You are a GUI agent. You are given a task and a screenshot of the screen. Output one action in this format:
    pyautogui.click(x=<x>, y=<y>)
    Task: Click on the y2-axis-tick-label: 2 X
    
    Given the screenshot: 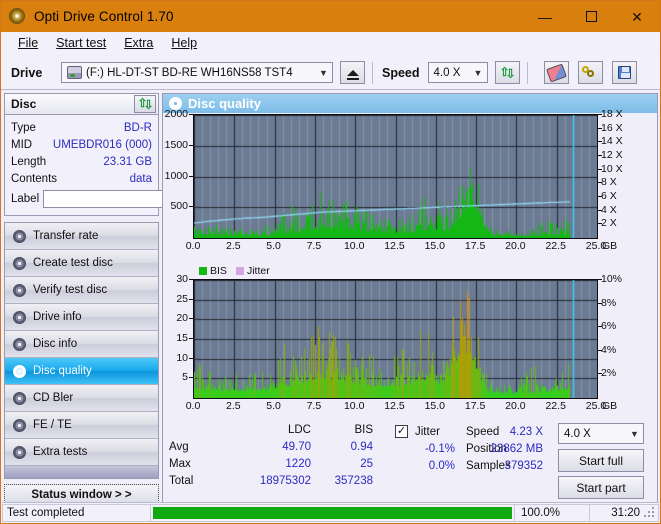 What is the action you would take?
    pyautogui.click(x=609, y=223)
    